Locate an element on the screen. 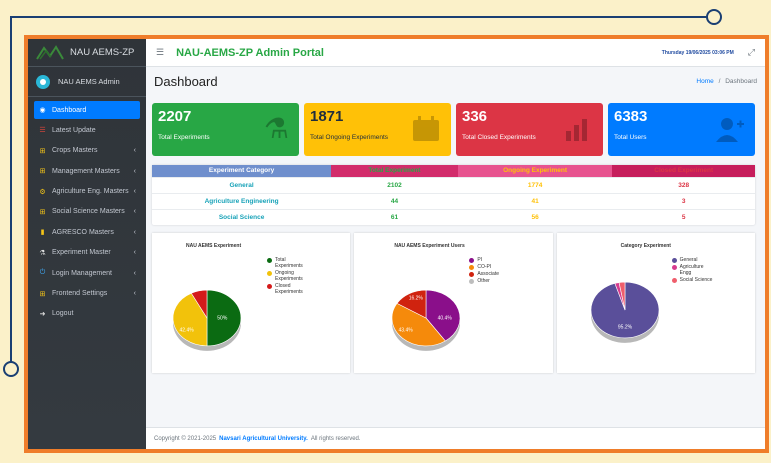 The width and height of the screenshot is (771, 463). legend-item: General is located at coordinates (692, 260).